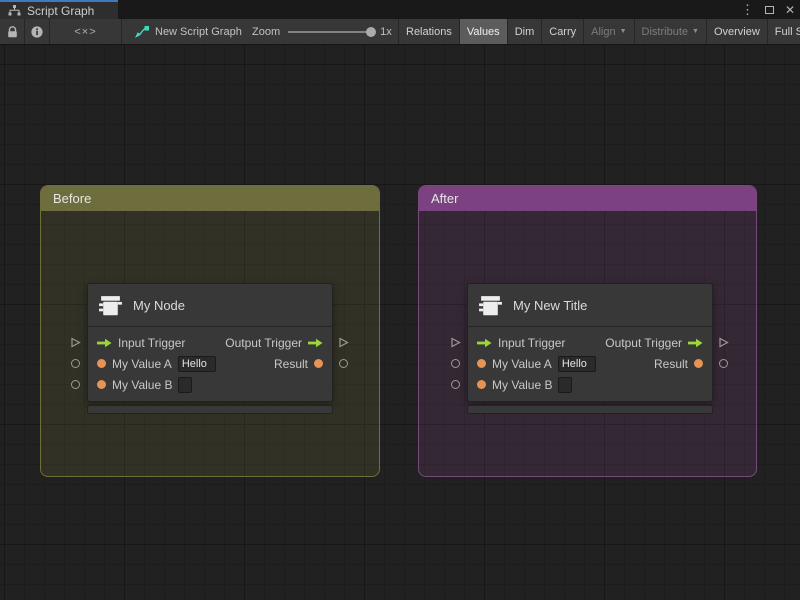  Describe the element at coordinates (210, 198) in the screenshot. I see `group-before-header: Before` at that location.